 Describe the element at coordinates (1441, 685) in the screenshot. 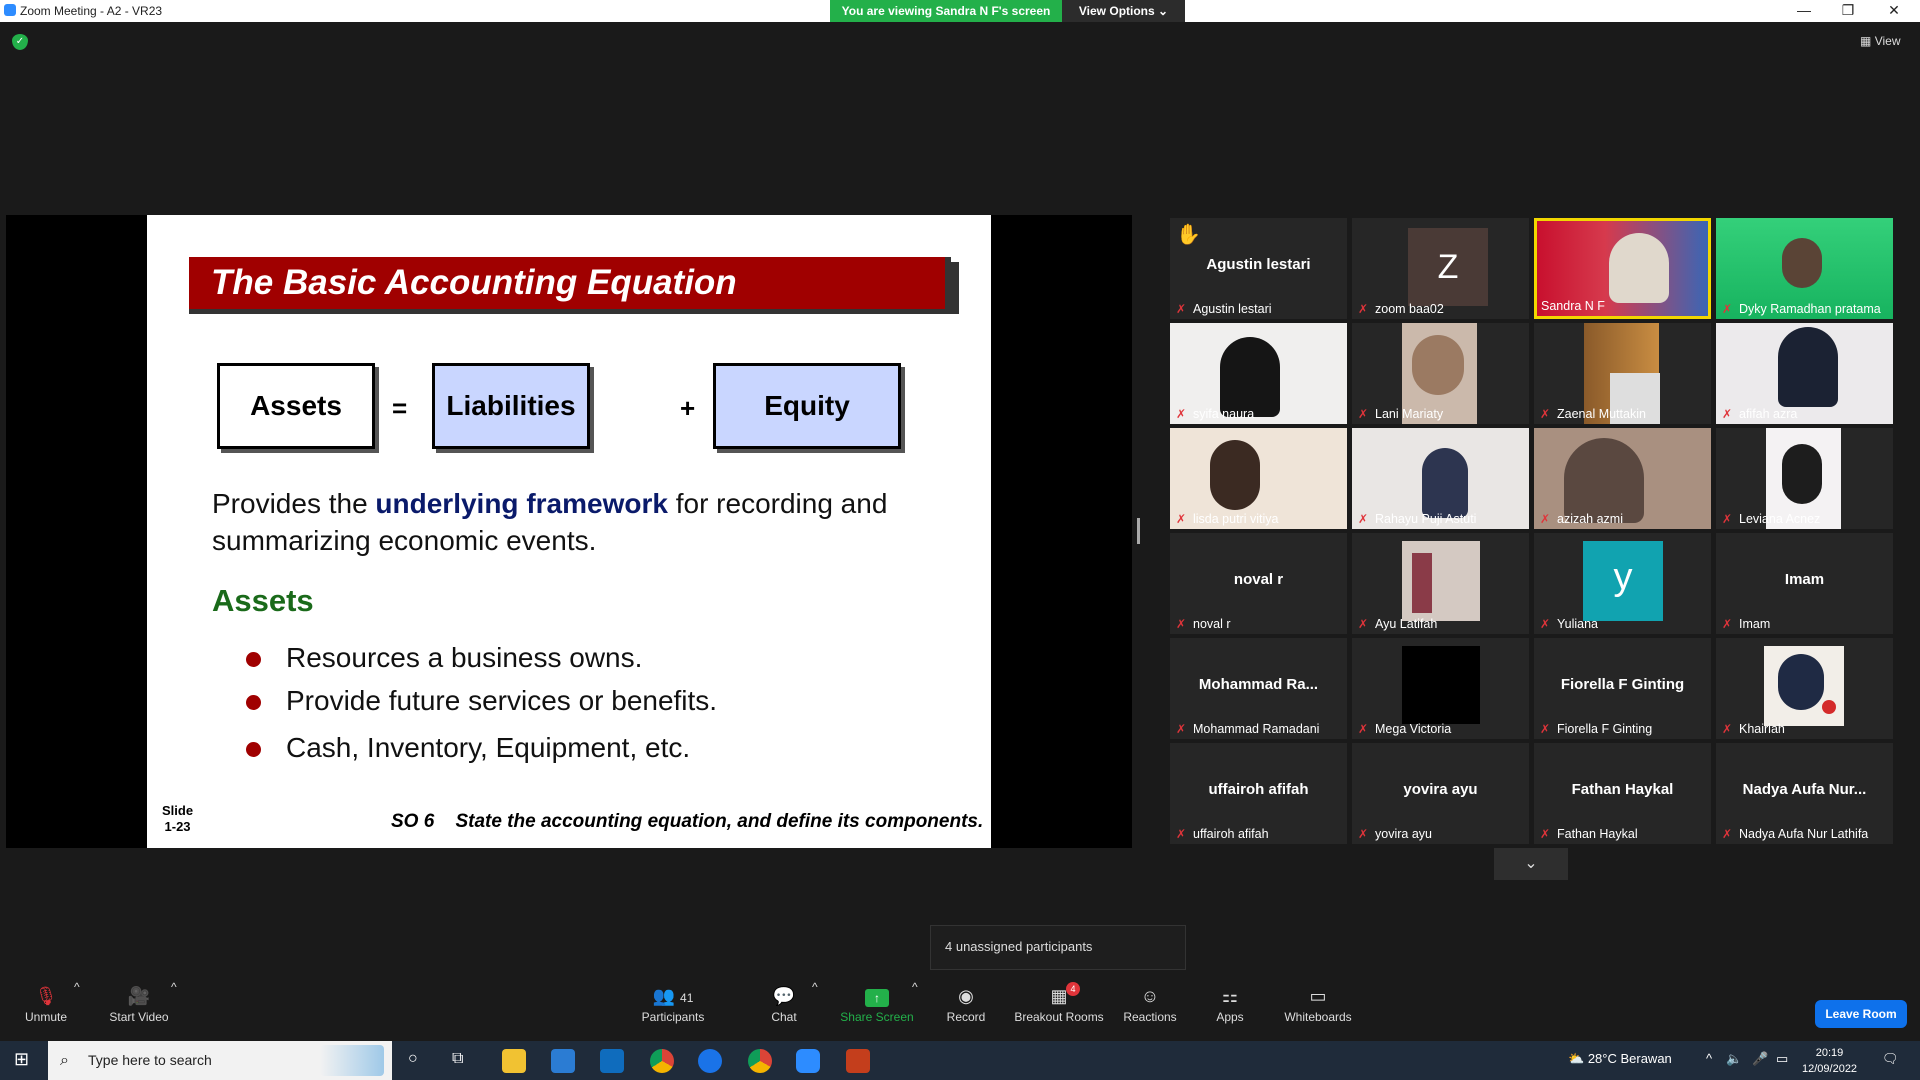

I see `participant-video` at that location.